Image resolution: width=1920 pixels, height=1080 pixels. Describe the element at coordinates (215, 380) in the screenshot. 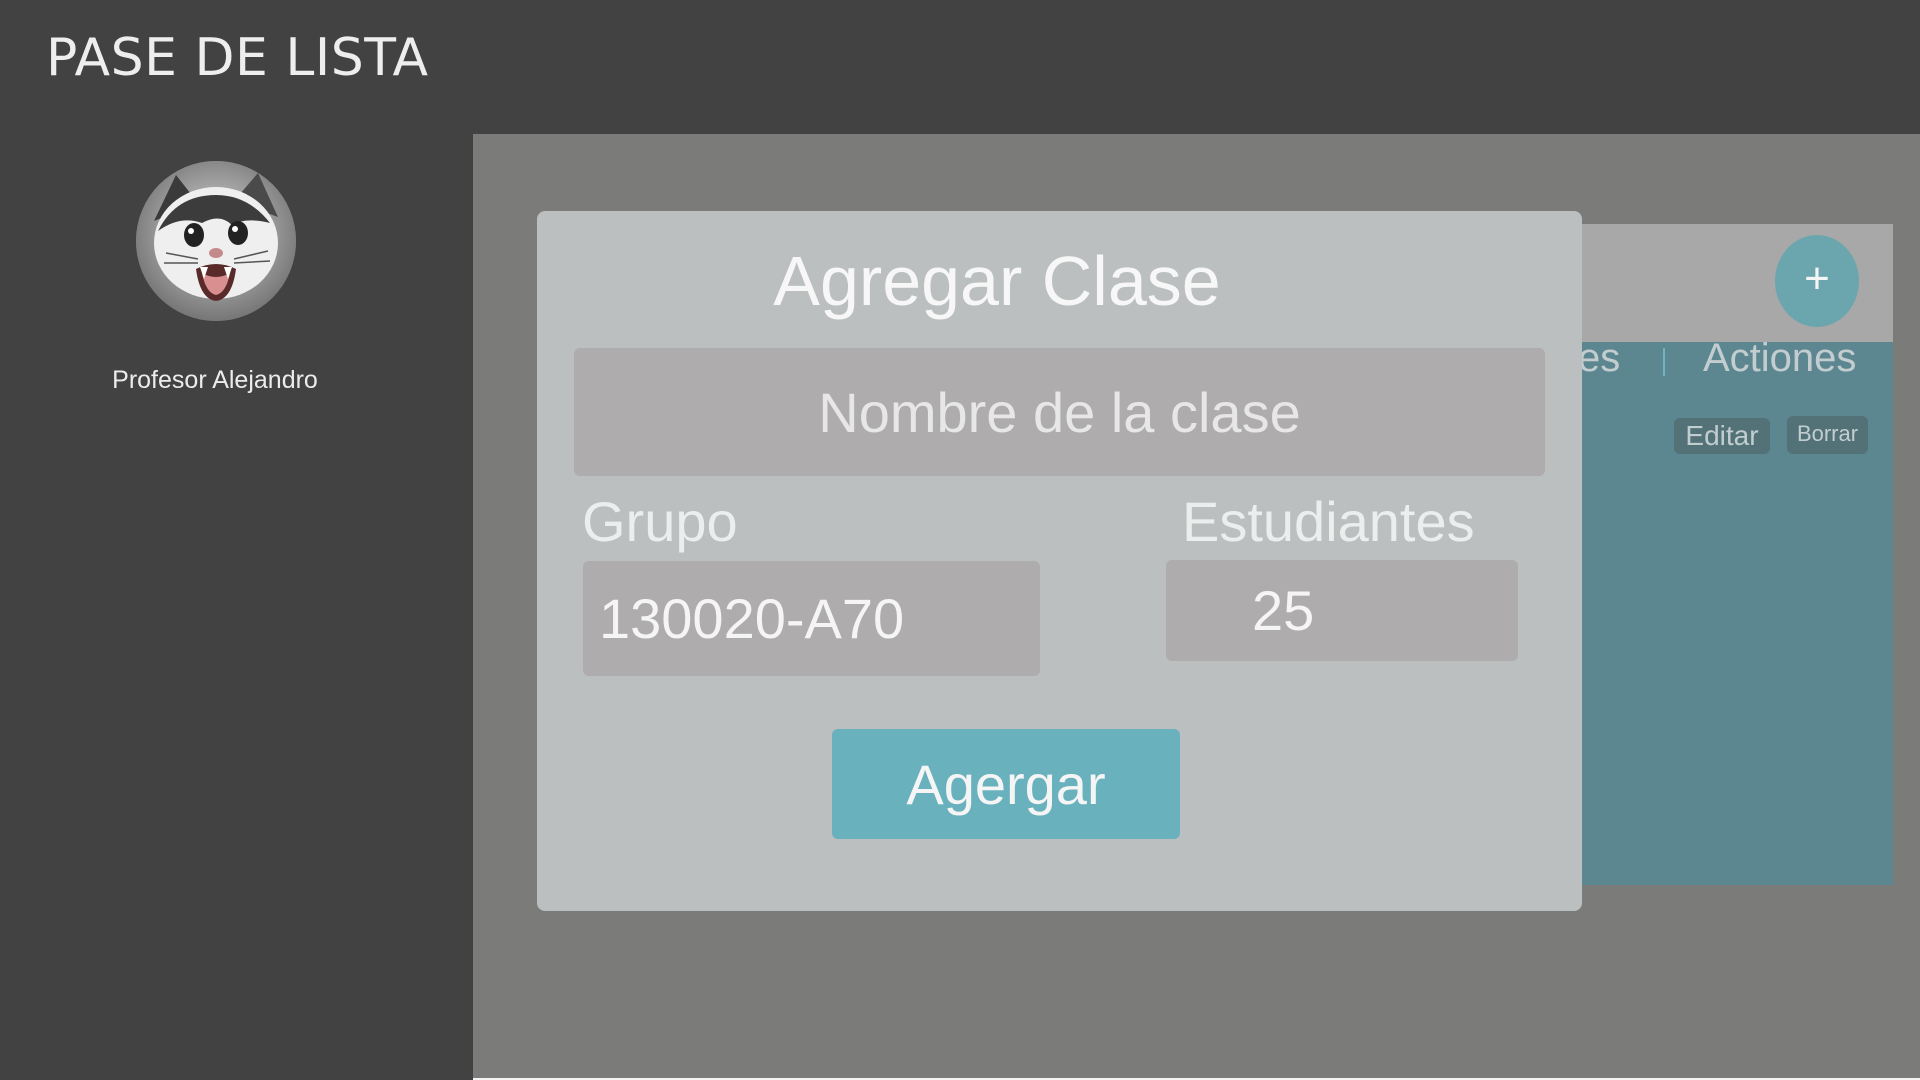

I see `profile-name: Profesor Alejandro` at that location.